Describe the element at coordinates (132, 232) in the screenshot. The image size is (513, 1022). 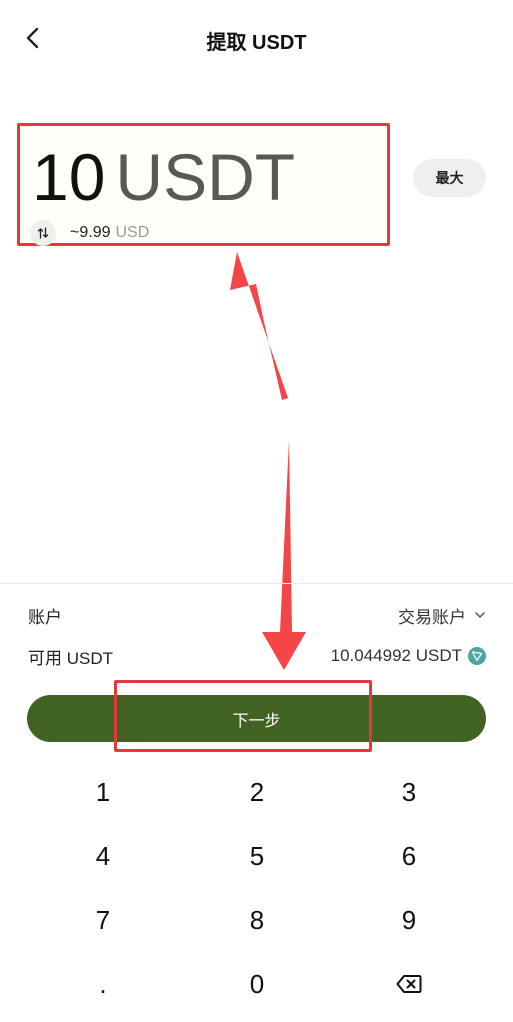
I see `converted-unit: USD` at that location.